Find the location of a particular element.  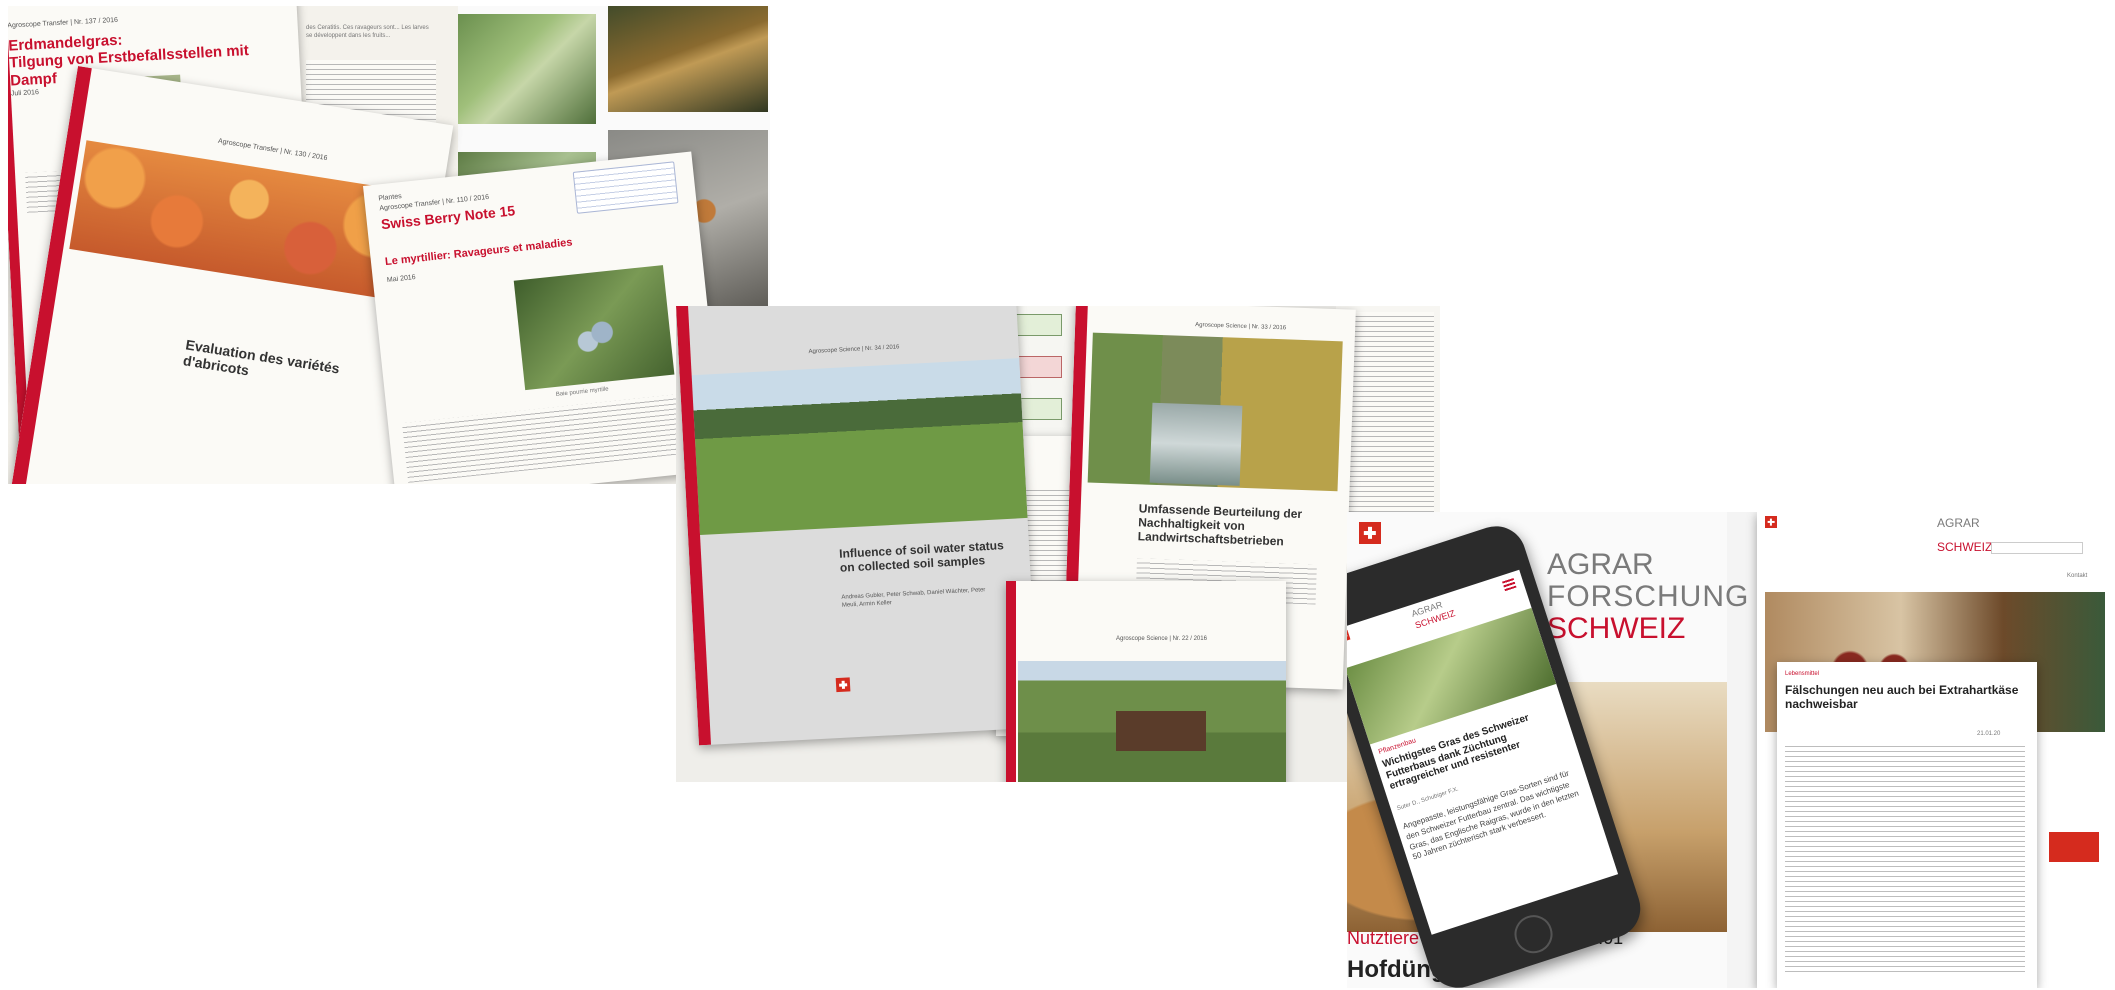

agrar-wordmark-2: FORSCHUNG is located at coordinates (1648, 596).